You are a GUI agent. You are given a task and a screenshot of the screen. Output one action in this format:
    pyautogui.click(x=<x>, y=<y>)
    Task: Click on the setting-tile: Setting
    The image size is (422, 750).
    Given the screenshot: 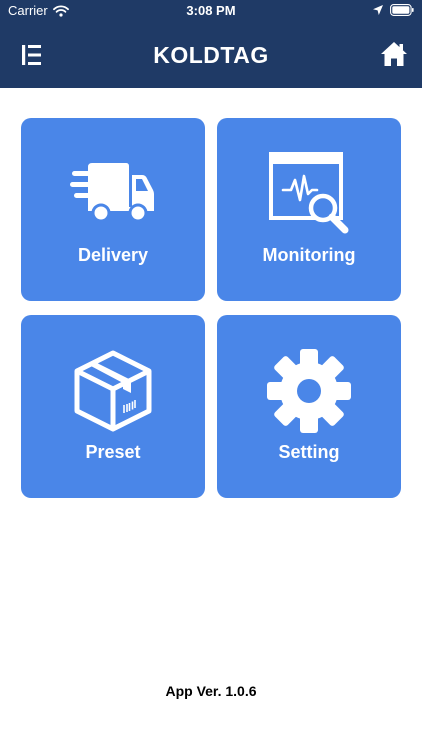 What is the action you would take?
    pyautogui.click(x=309, y=406)
    